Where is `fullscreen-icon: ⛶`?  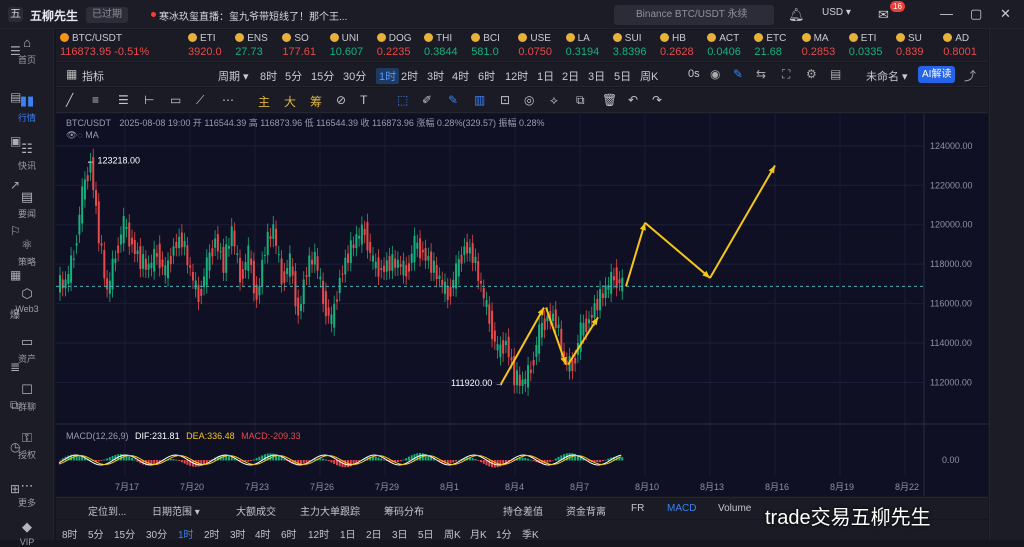
fullscreen-icon: ⛶ is located at coordinates (786, 74).